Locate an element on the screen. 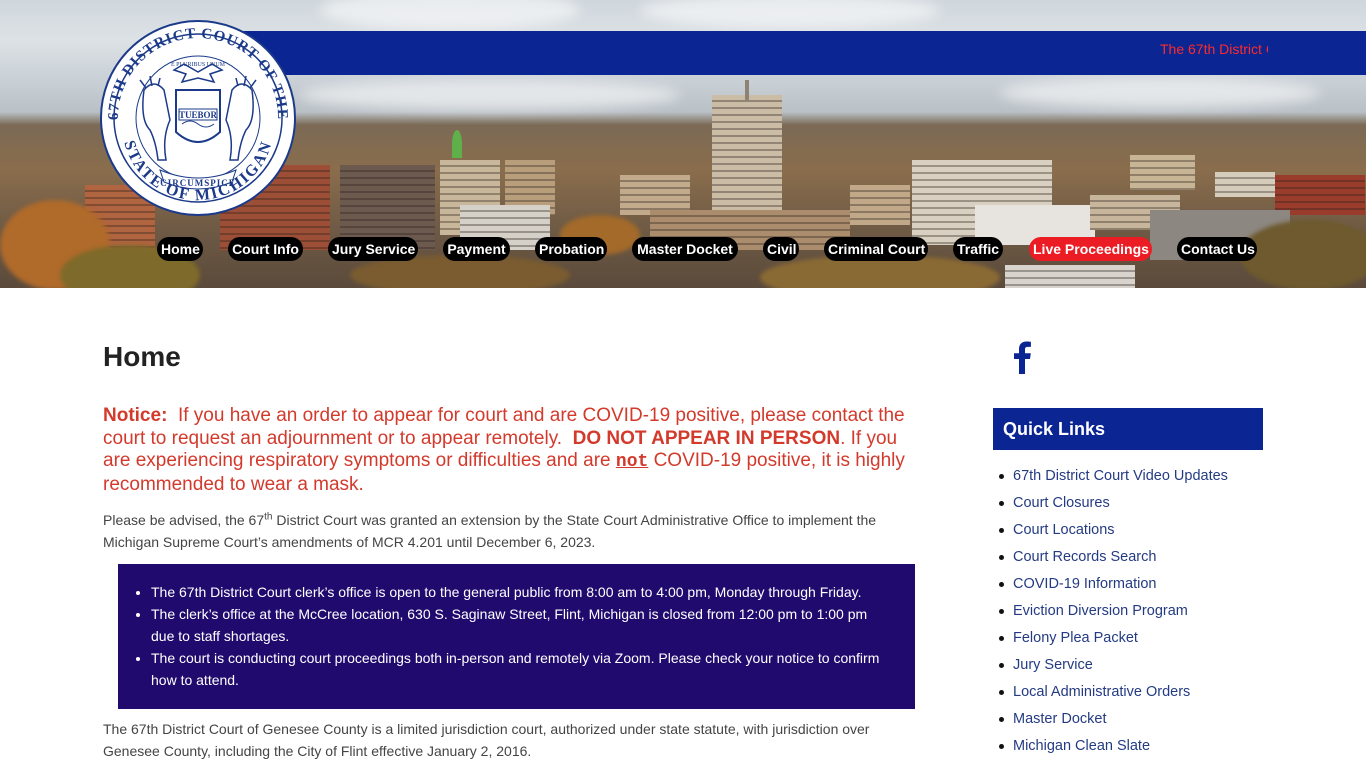 Image resolution: width=1366 pixels, height=768 pixels. nav-payment: Payment is located at coordinates (476, 249).